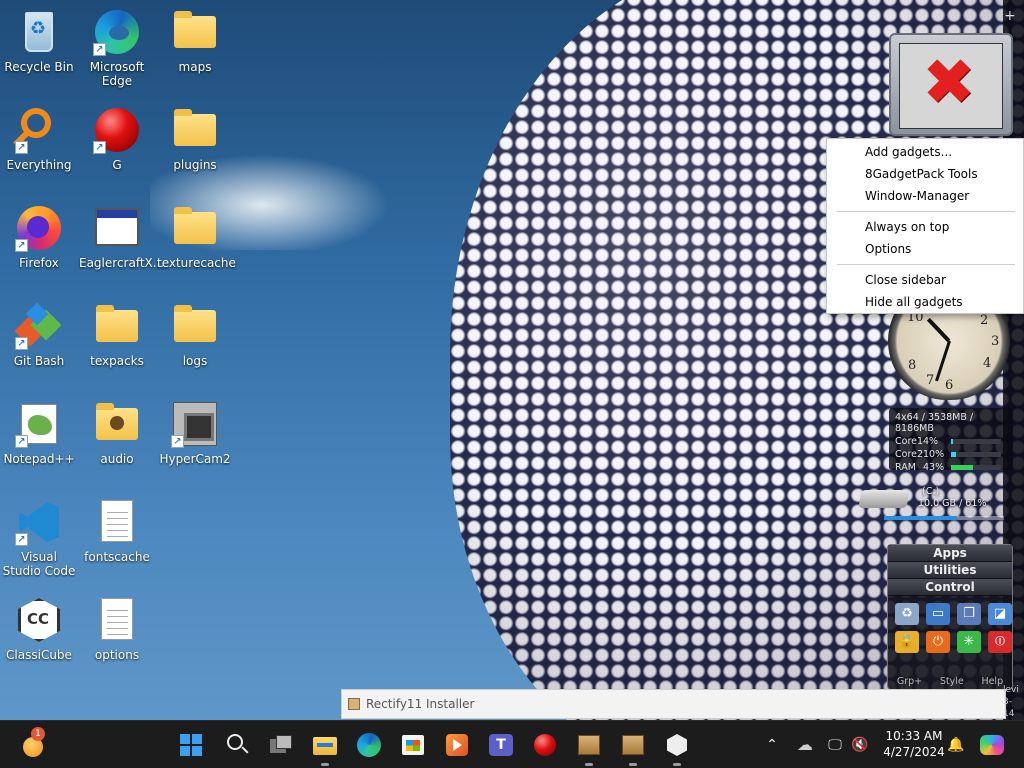  What do you see at coordinates (938, 330) in the screenshot?
I see `clock-hour-hand` at bounding box center [938, 330].